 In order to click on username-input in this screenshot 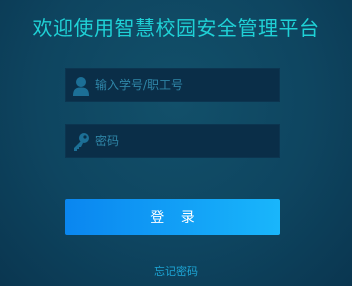, I will do `click(185, 85)`.